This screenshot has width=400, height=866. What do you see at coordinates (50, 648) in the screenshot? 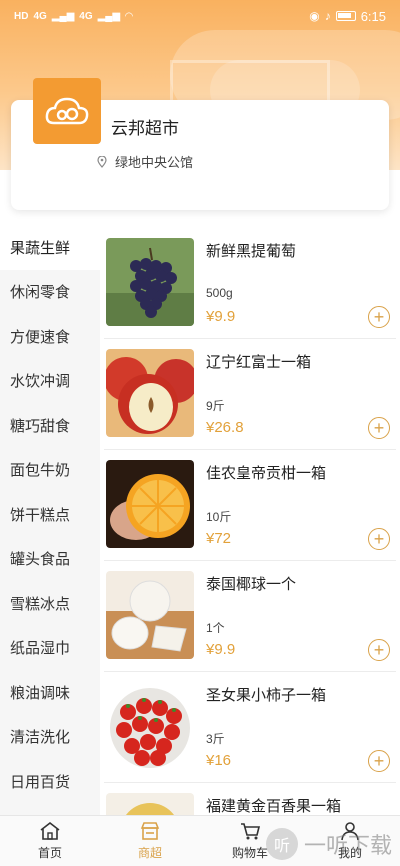
I see `category-item: 纸品湿巾` at bounding box center [50, 648].